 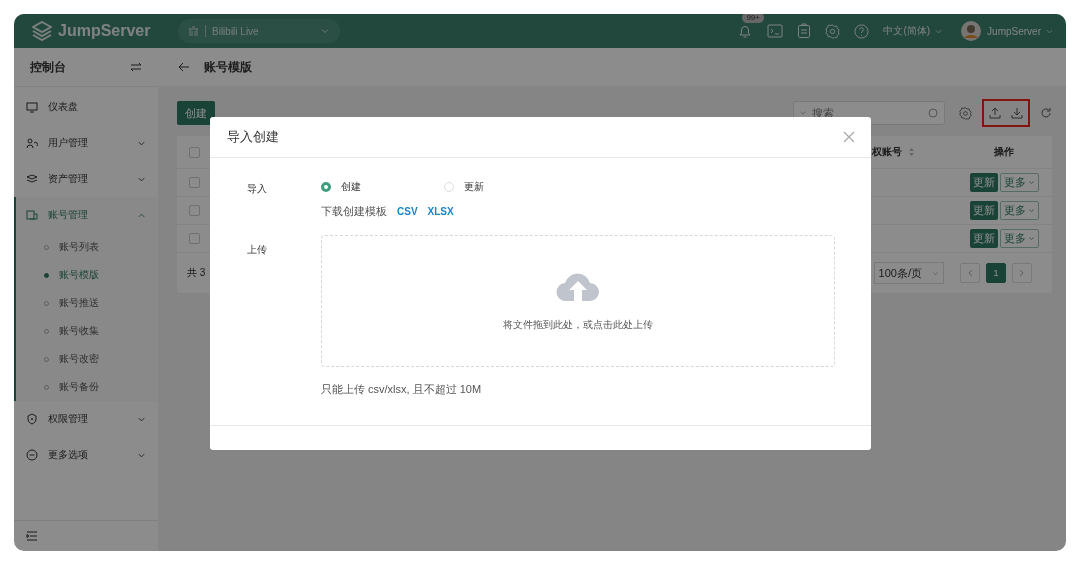 What do you see at coordinates (87, 275) in the screenshot?
I see `submenu-item: 账号模版` at bounding box center [87, 275].